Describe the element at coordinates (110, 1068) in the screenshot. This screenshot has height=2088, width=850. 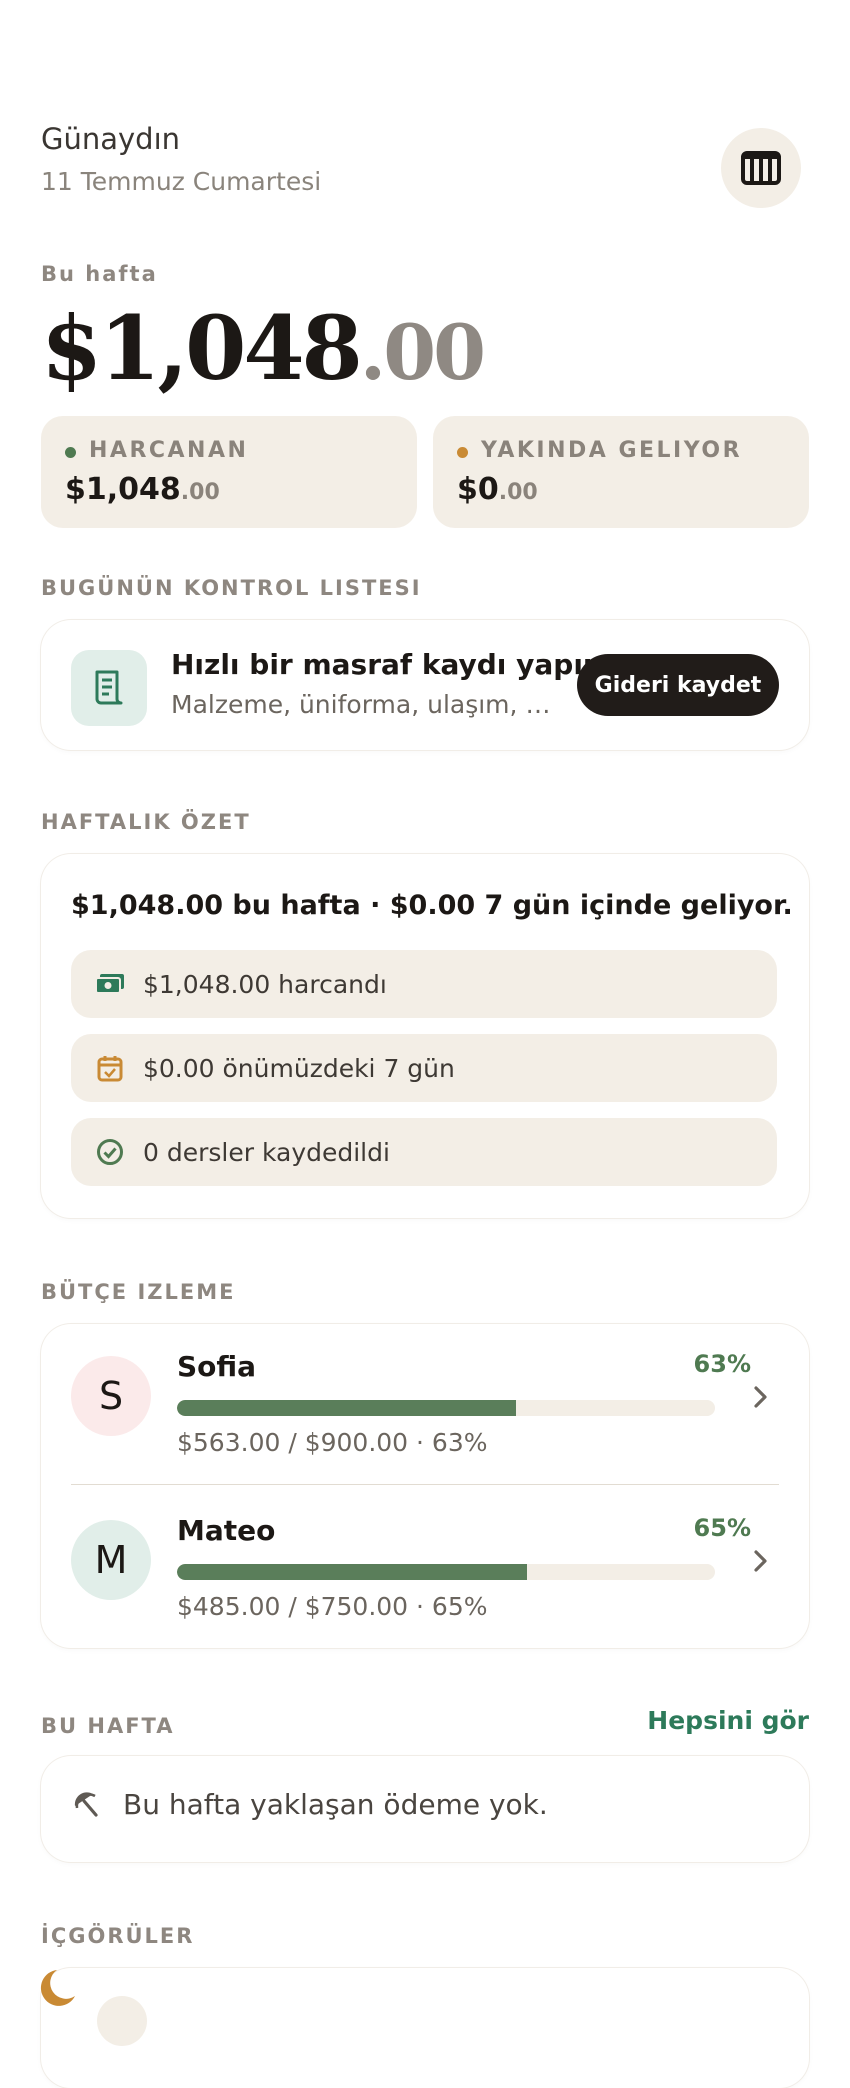
I see `calendar-check-icon` at that location.